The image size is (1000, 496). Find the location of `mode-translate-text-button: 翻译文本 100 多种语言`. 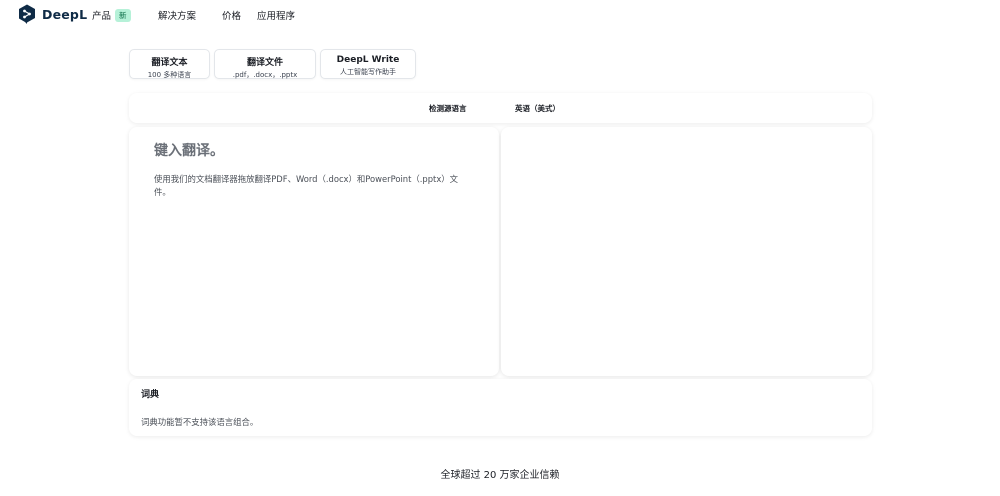

mode-translate-text-button: 翻译文本 100 多种语言 is located at coordinates (169, 64).